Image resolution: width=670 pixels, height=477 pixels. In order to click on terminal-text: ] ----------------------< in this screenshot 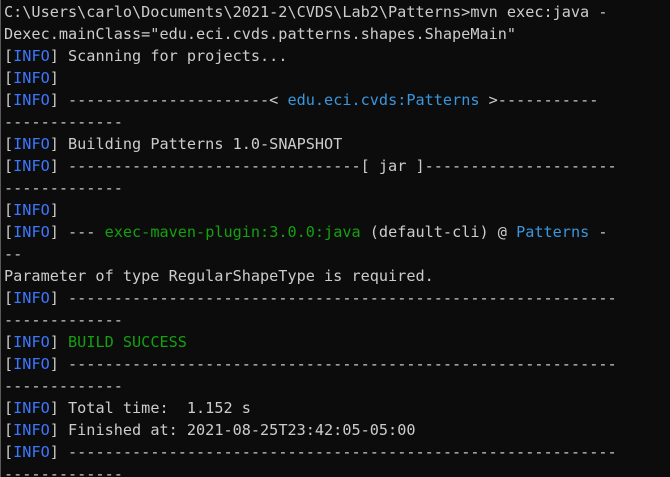, I will do `click(168, 100)`.